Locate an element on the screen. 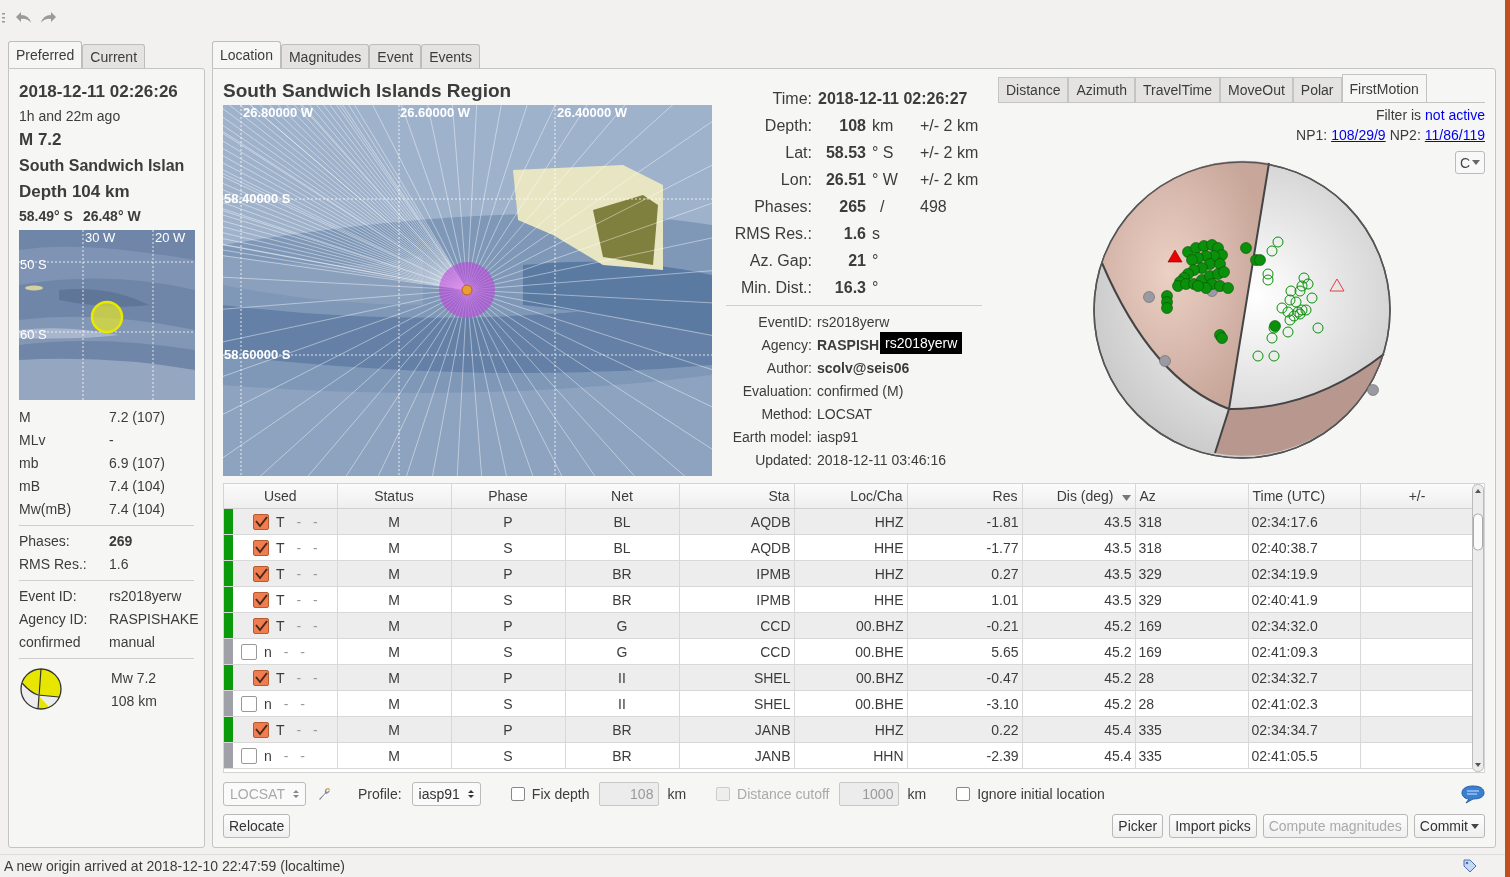 This screenshot has width=1510, height=877. plot-tab: Distance is located at coordinates (1033, 89).